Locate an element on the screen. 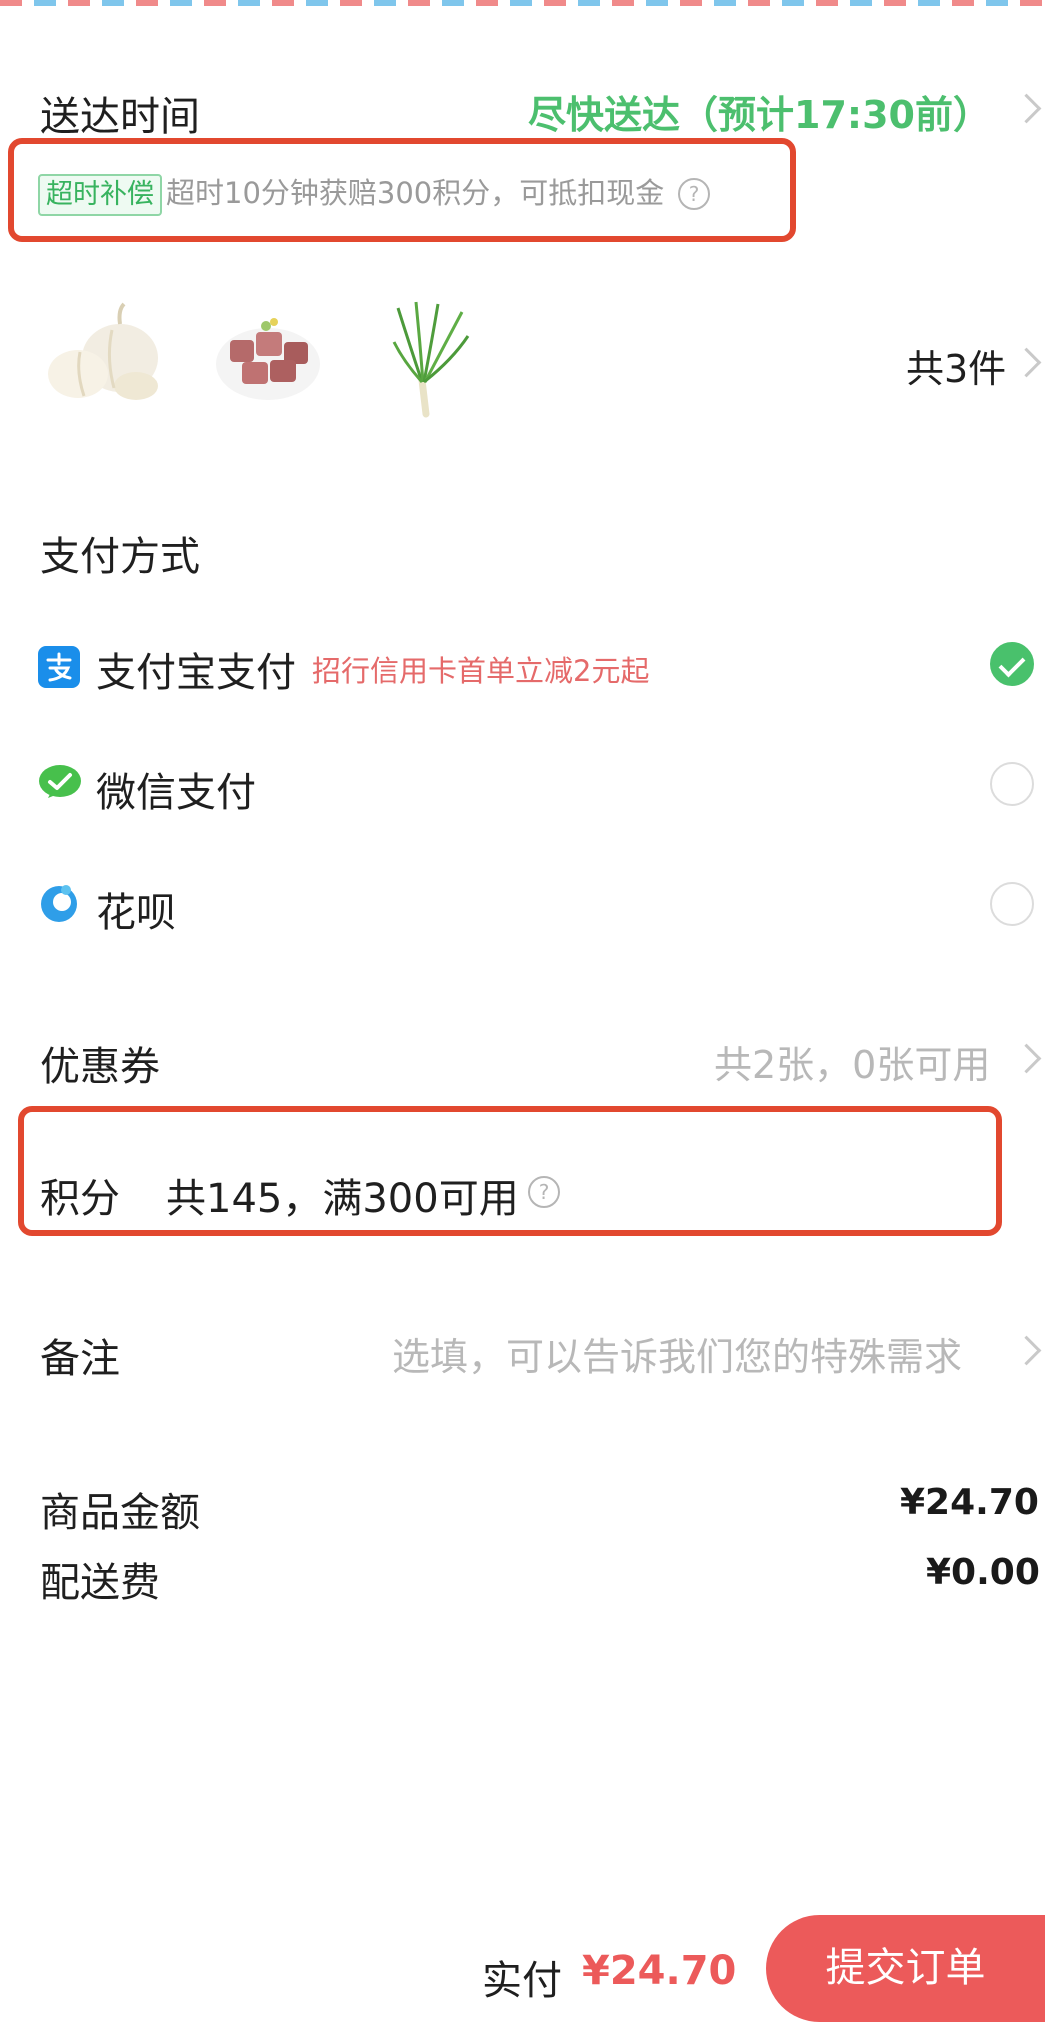 This screenshot has height=2022, width=1045. paid-amount: ¥24.70 is located at coordinates (659, 1971).